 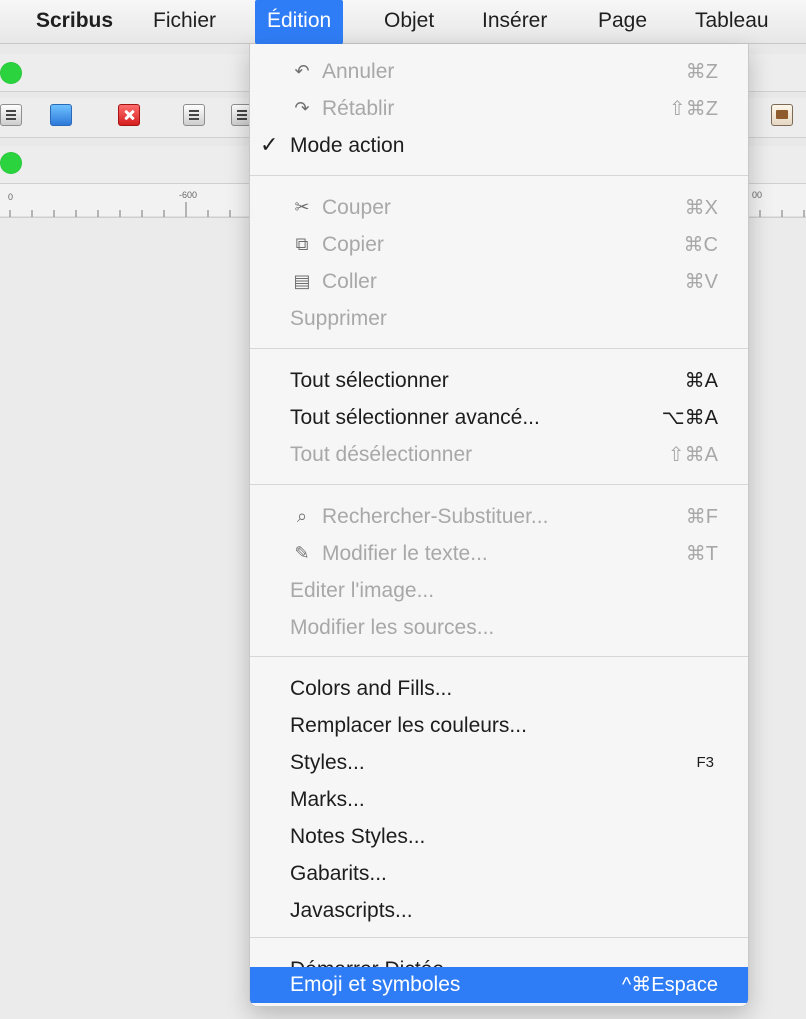 What do you see at coordinates (499, 763) in the screenshot?
I see `menu-item-styles: Styles... F3` at bounding box center [499, 763].